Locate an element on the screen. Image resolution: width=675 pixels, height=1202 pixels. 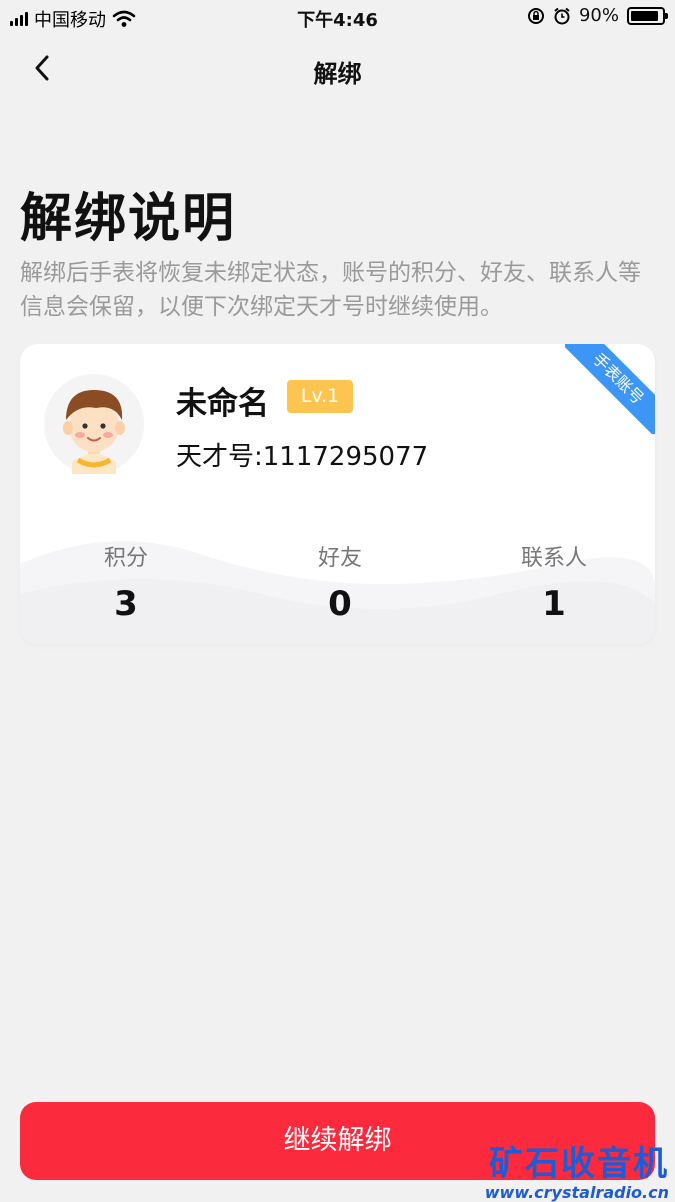
status-right: 90% is located at coordinates (597, 15).